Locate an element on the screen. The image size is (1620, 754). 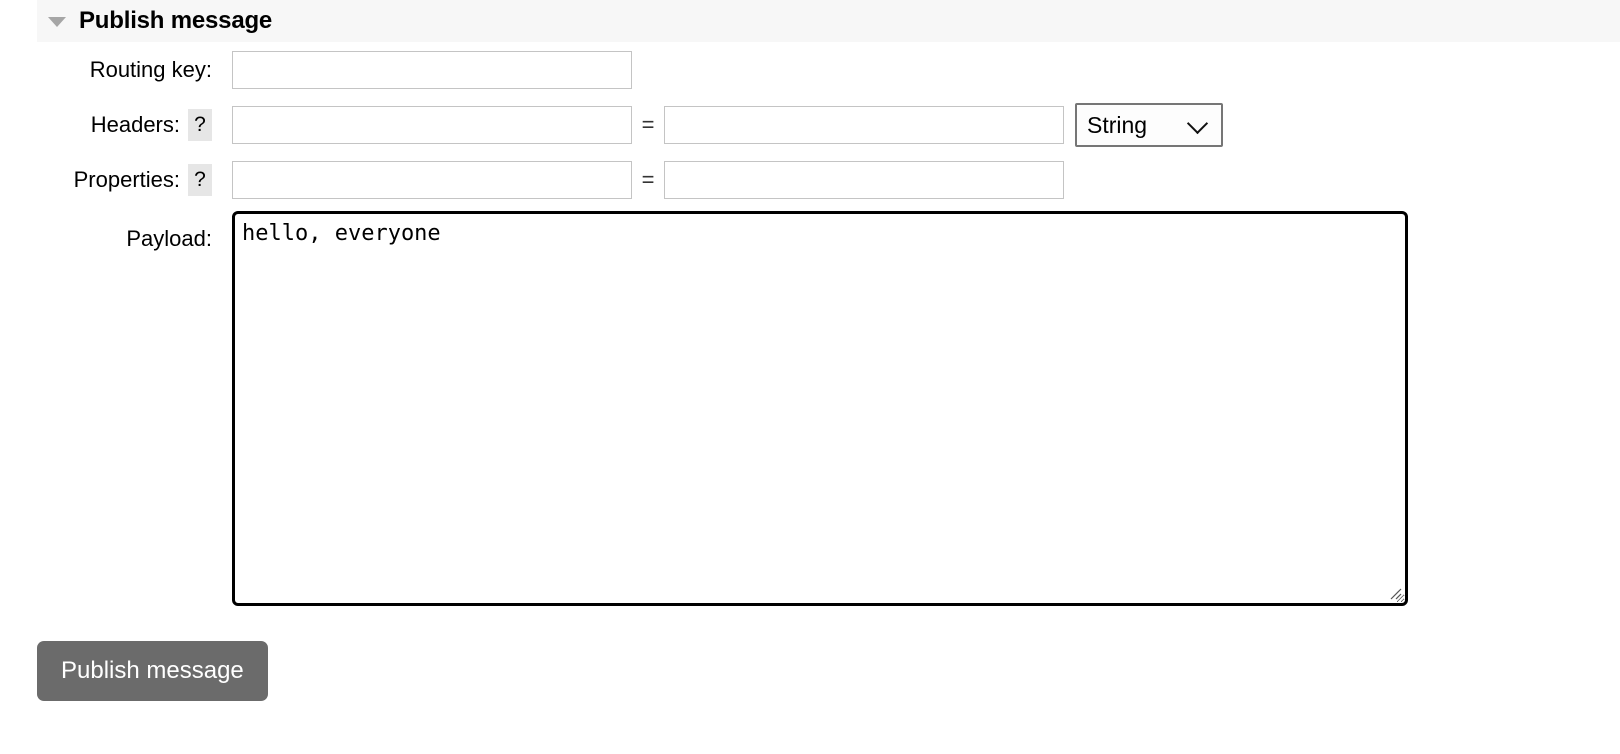
properties-field-area: = is located at coordinates (638, 179).